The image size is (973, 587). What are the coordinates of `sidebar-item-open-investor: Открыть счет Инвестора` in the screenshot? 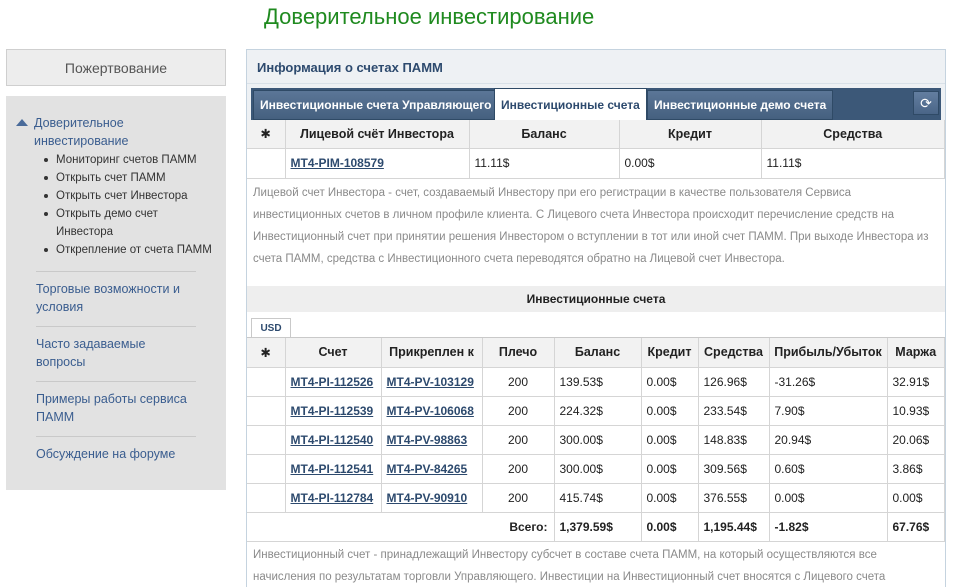 It's located at (129, 196).